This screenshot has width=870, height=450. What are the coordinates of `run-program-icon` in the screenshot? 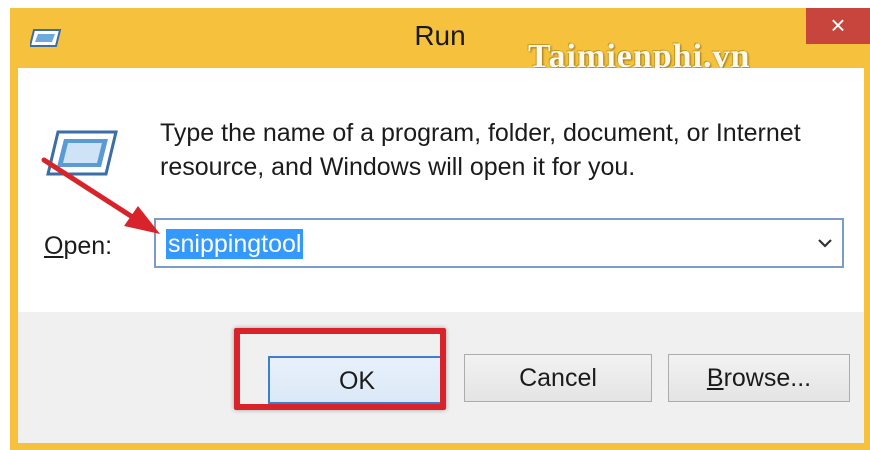 It's located at (82, 153).